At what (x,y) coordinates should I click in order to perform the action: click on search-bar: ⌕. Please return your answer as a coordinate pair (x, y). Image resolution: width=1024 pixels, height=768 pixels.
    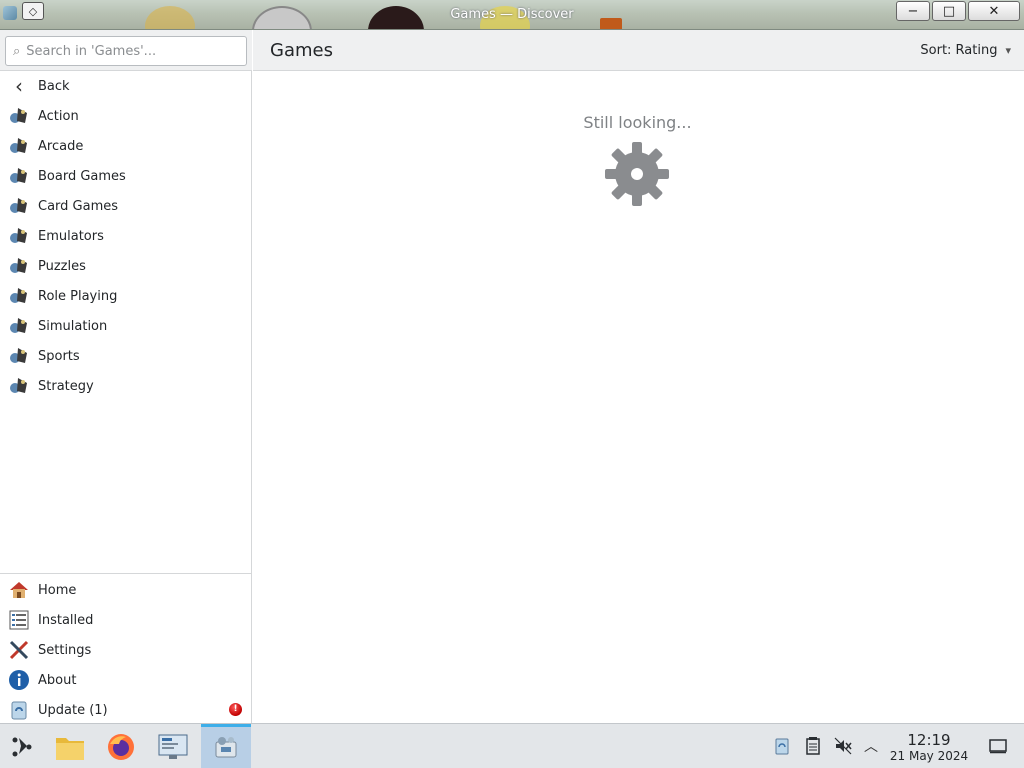
    Looking at the image, I should click on (126, 50).